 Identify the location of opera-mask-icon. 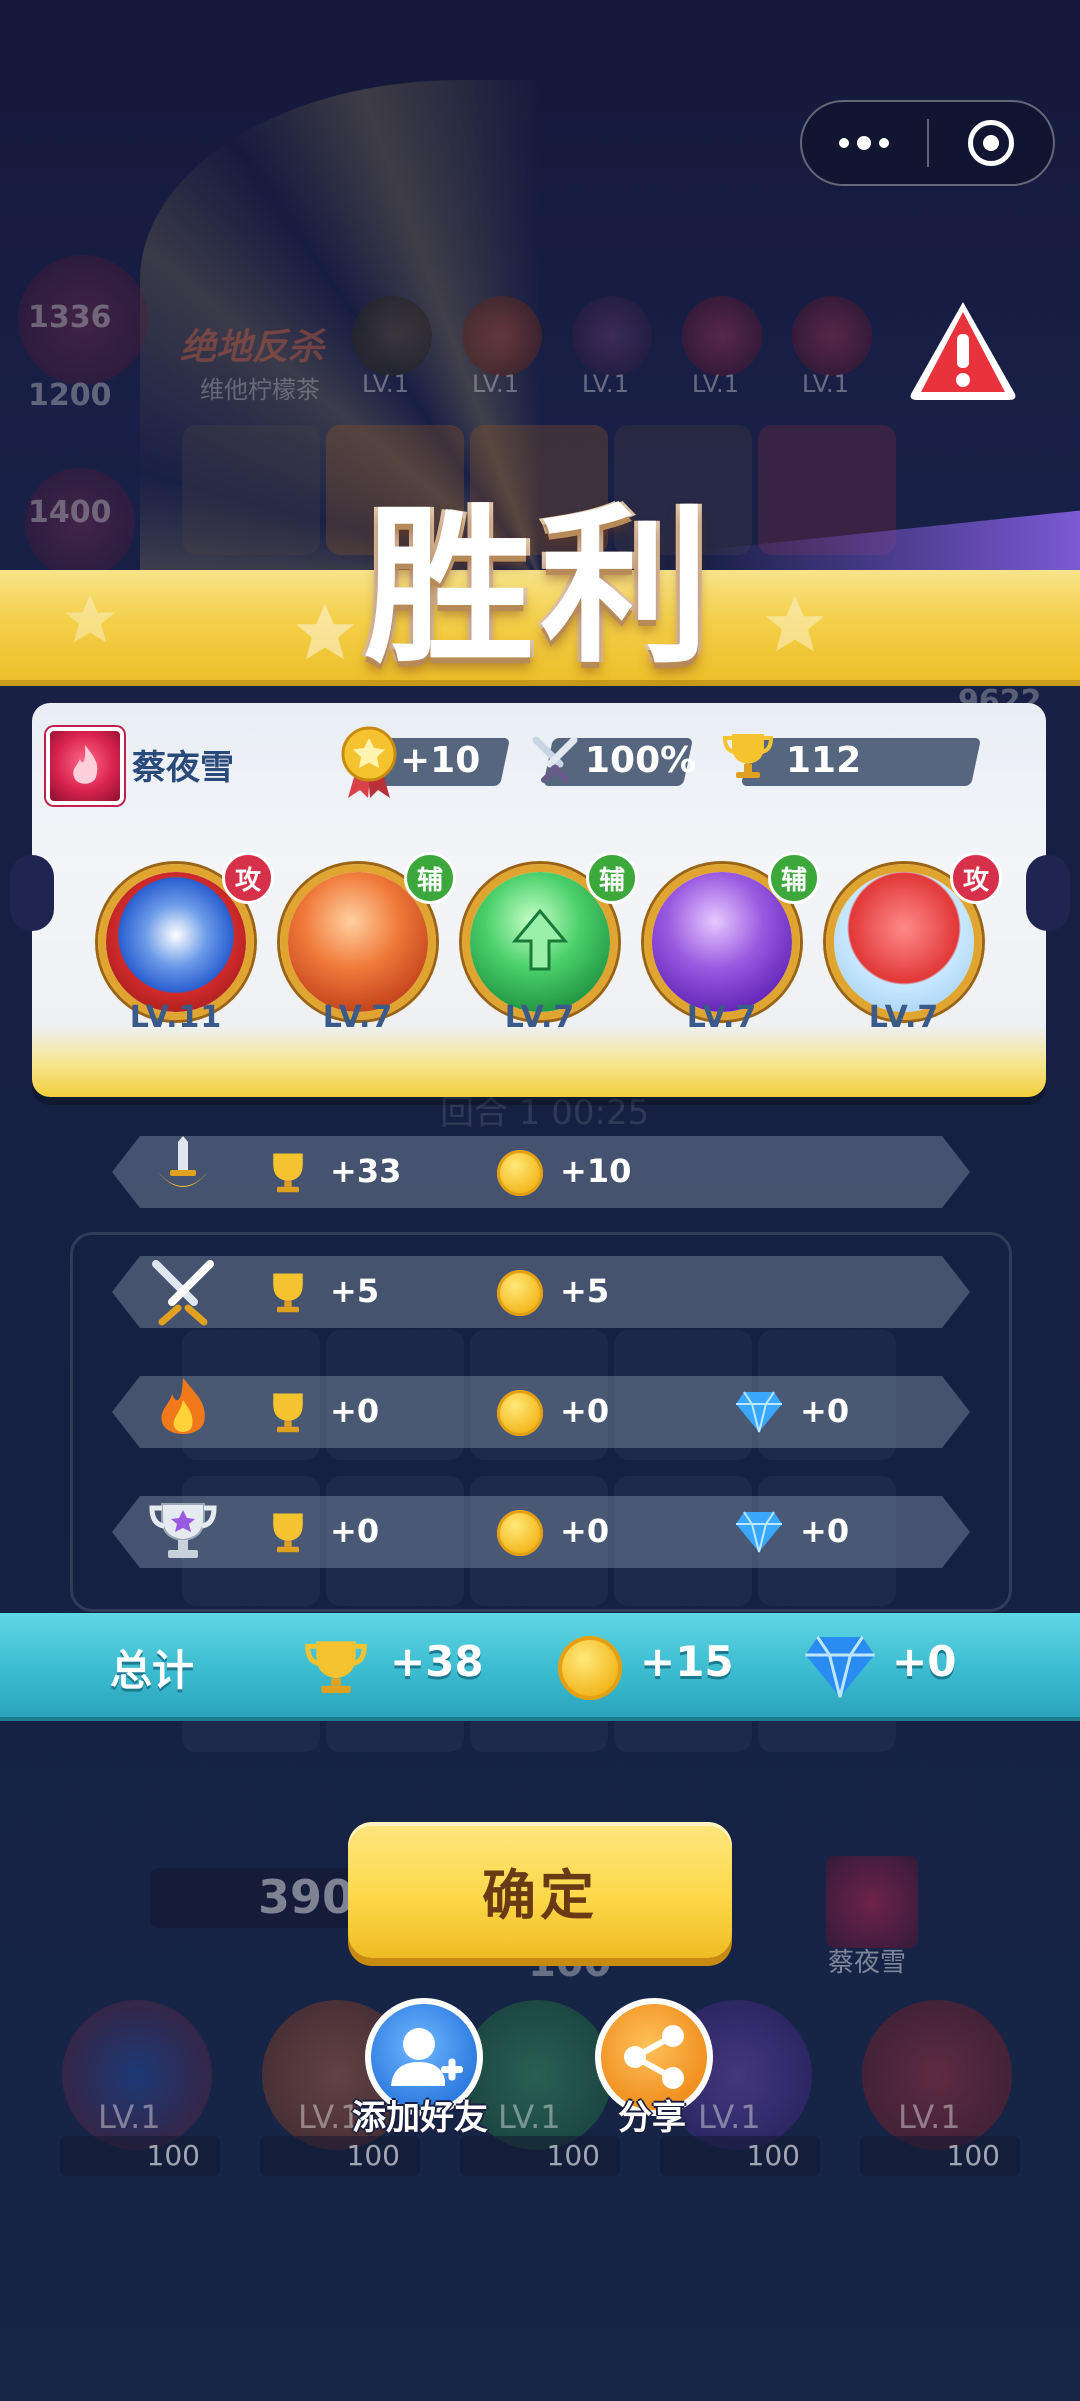
(176, 942).